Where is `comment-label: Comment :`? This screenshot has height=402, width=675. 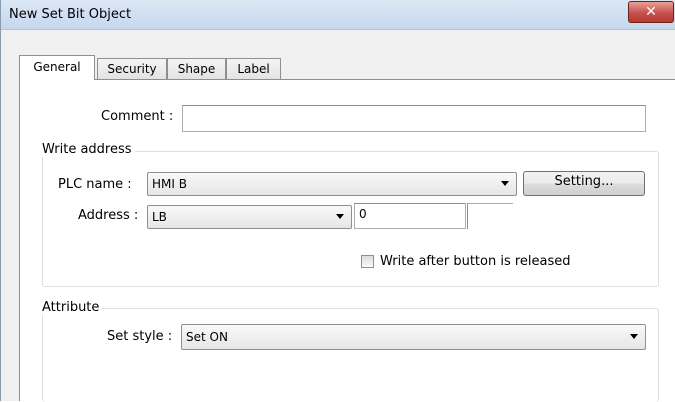 comment-label: Comment : is located at coordinates (137, 116).